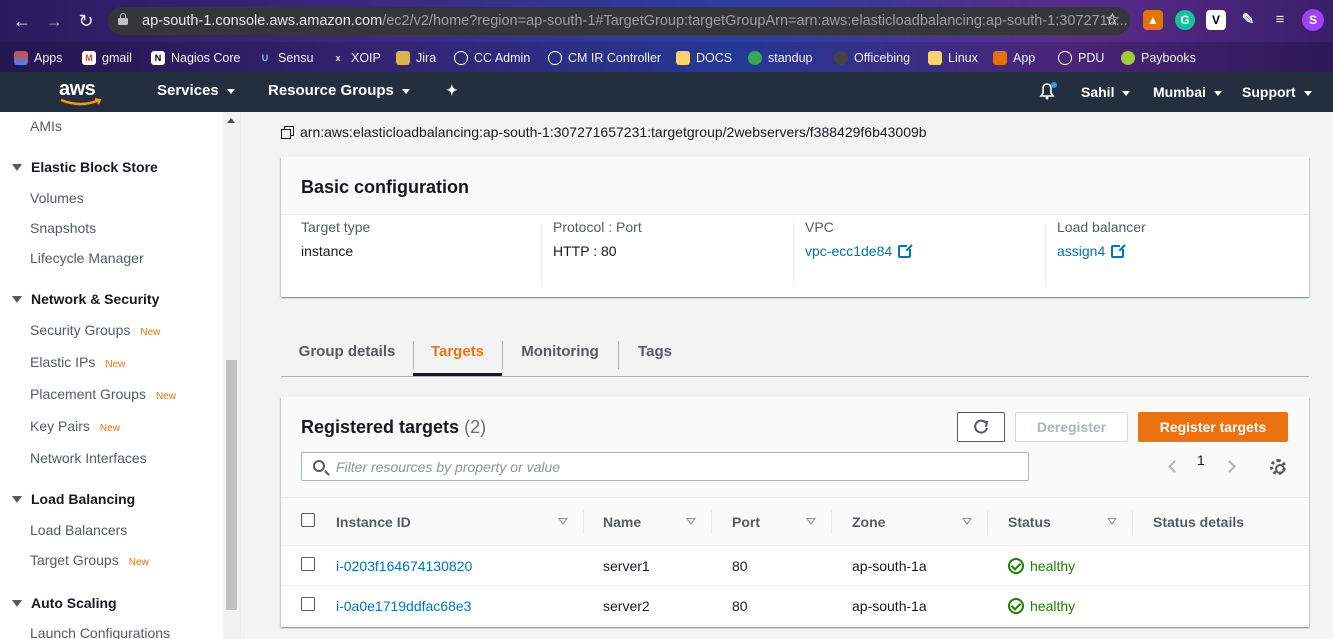 Image resolution: width=1333 pixels, height=639 pixels. I want to click on tab-monitoring: Monitoring, so click(560, 351).